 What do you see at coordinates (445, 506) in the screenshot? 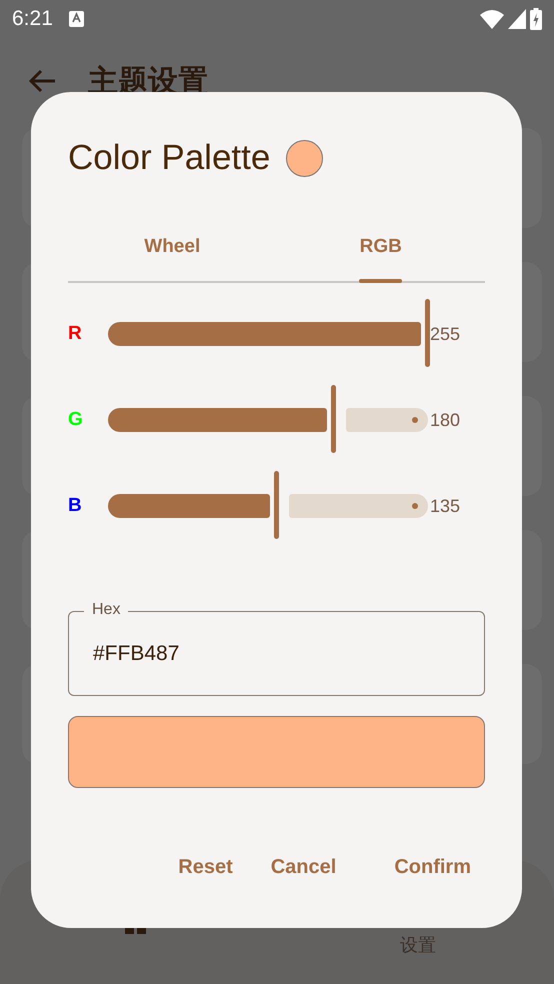
I see `channel-value: 135` at bounding box center [445, 506].